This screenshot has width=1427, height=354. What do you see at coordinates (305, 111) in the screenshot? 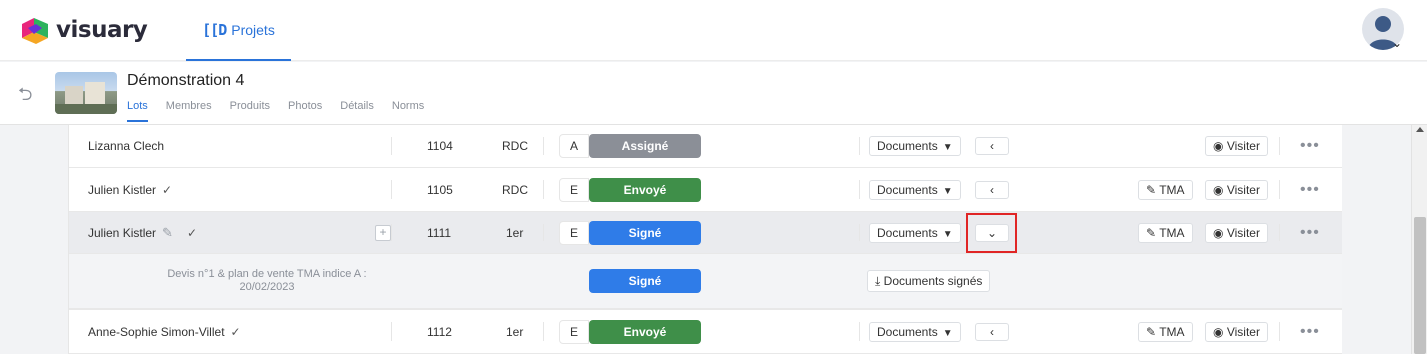
I see `tab-photos: Photos` at bounding box center [305, 111].